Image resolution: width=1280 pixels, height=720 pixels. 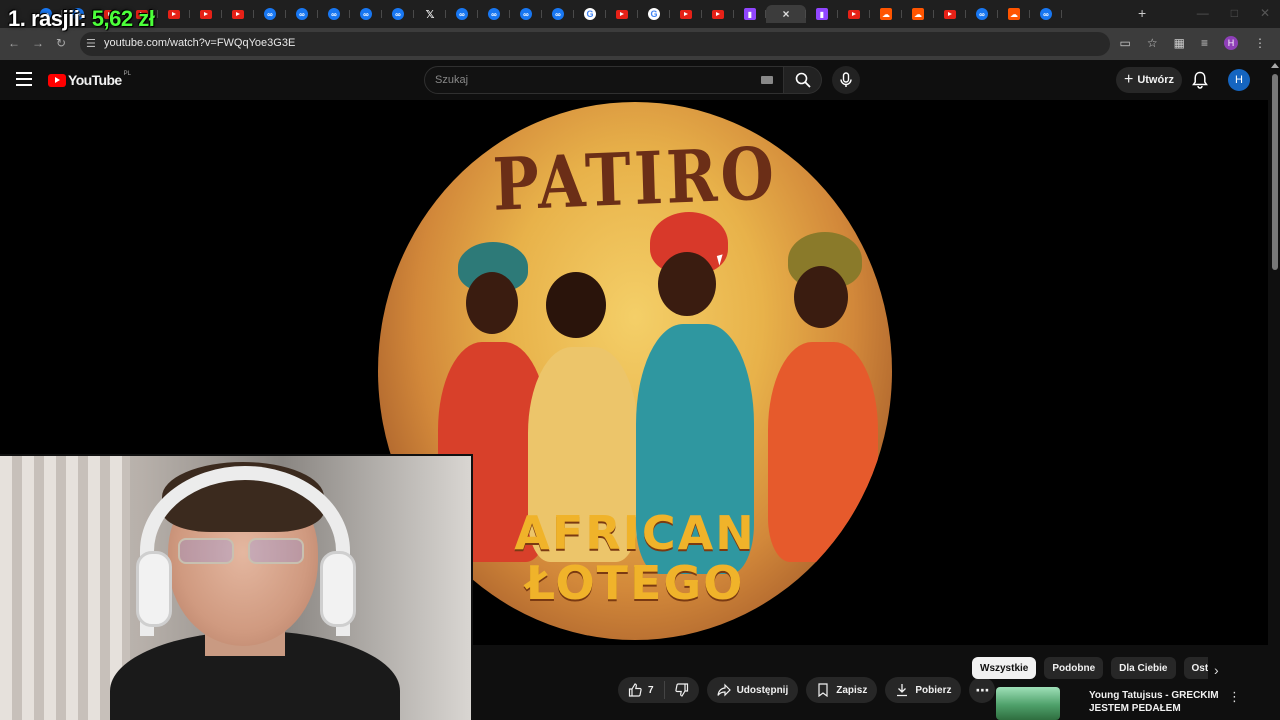 What do you see at coordinates (1275, 65) in the screenshot?
I see `scroll-up-arrow-icon` at bounding box center [1275, 65].